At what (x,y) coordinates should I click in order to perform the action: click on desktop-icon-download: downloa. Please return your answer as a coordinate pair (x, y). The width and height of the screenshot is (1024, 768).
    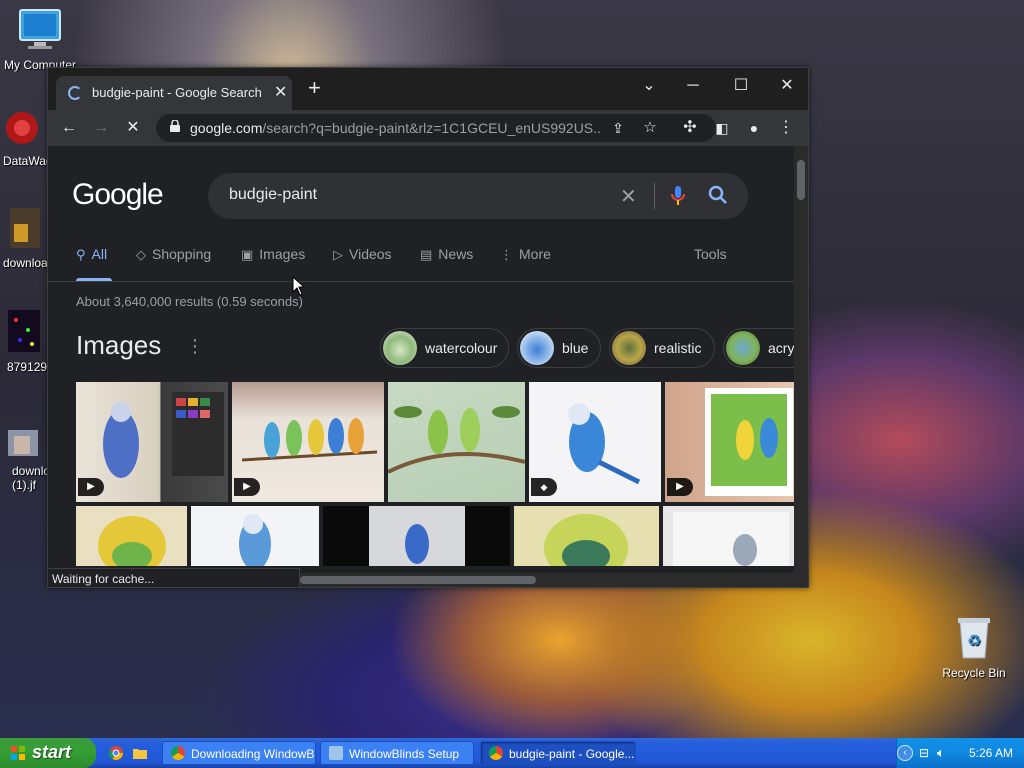
    Looking at the image, I should click on (26, 238).